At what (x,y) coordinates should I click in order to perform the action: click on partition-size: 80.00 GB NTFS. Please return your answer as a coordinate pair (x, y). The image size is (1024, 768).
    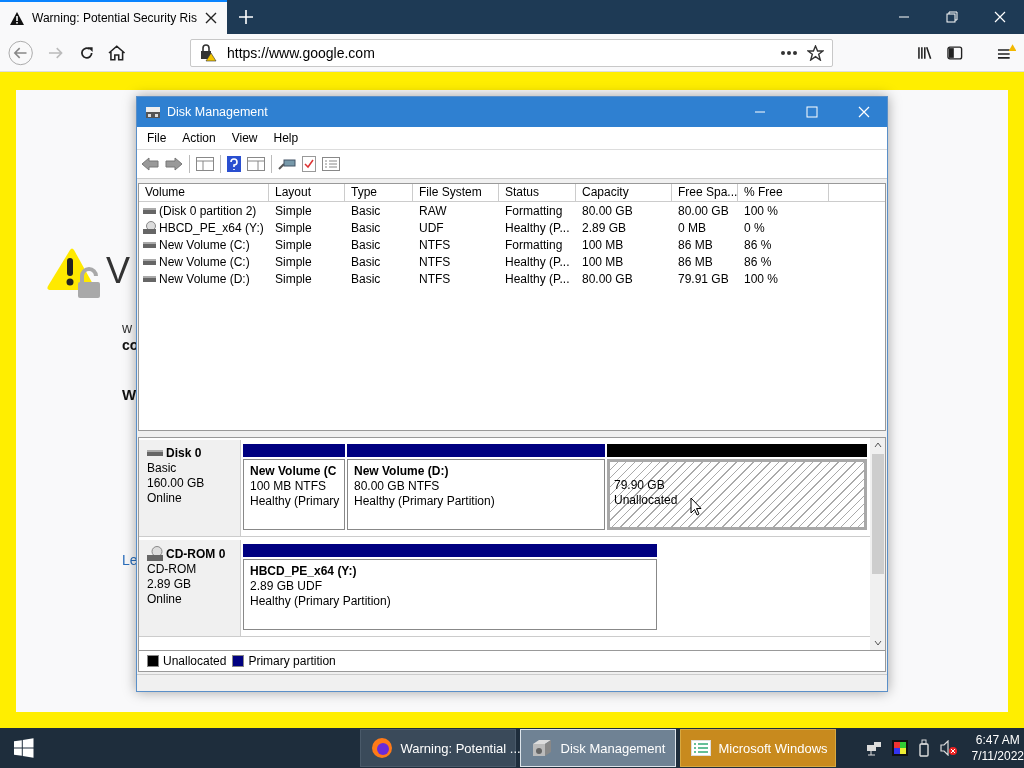
    Looking at the image, I should click on (397, 486).